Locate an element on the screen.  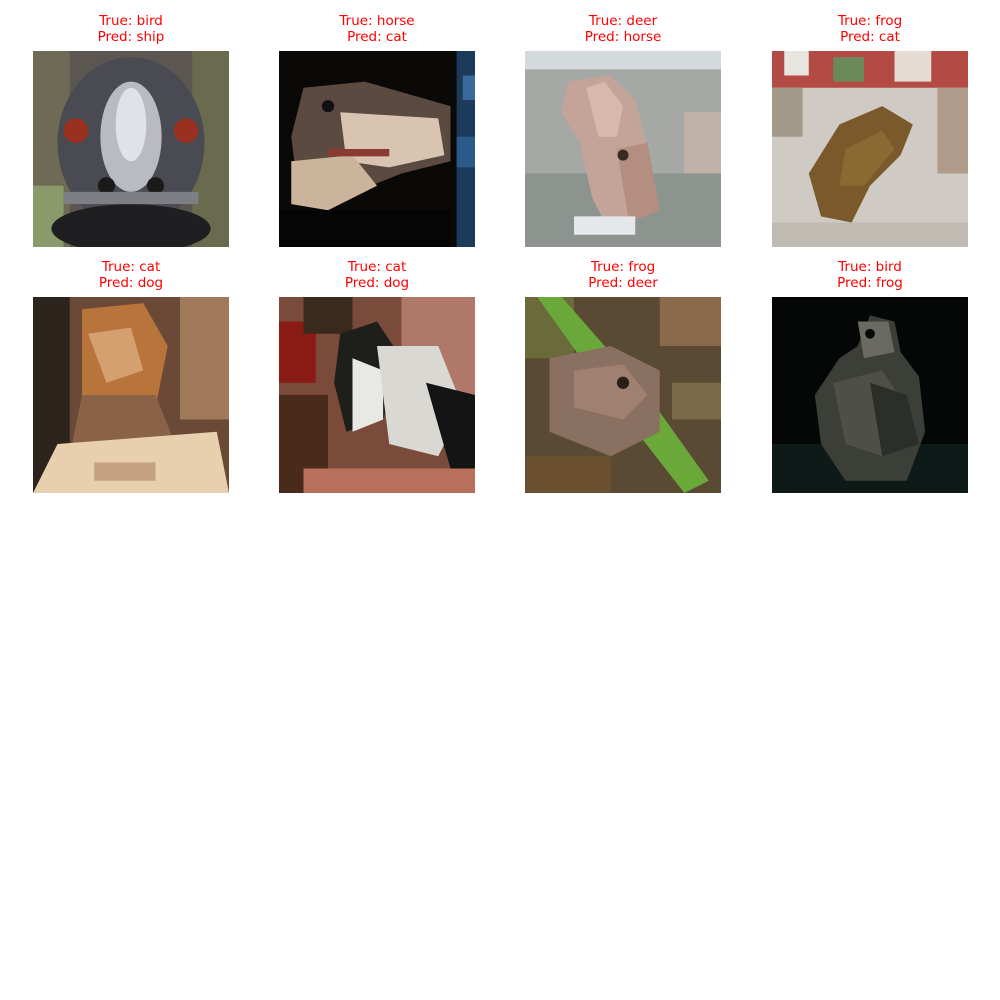
deer-photo-icon is located at coordinates (623, 149).